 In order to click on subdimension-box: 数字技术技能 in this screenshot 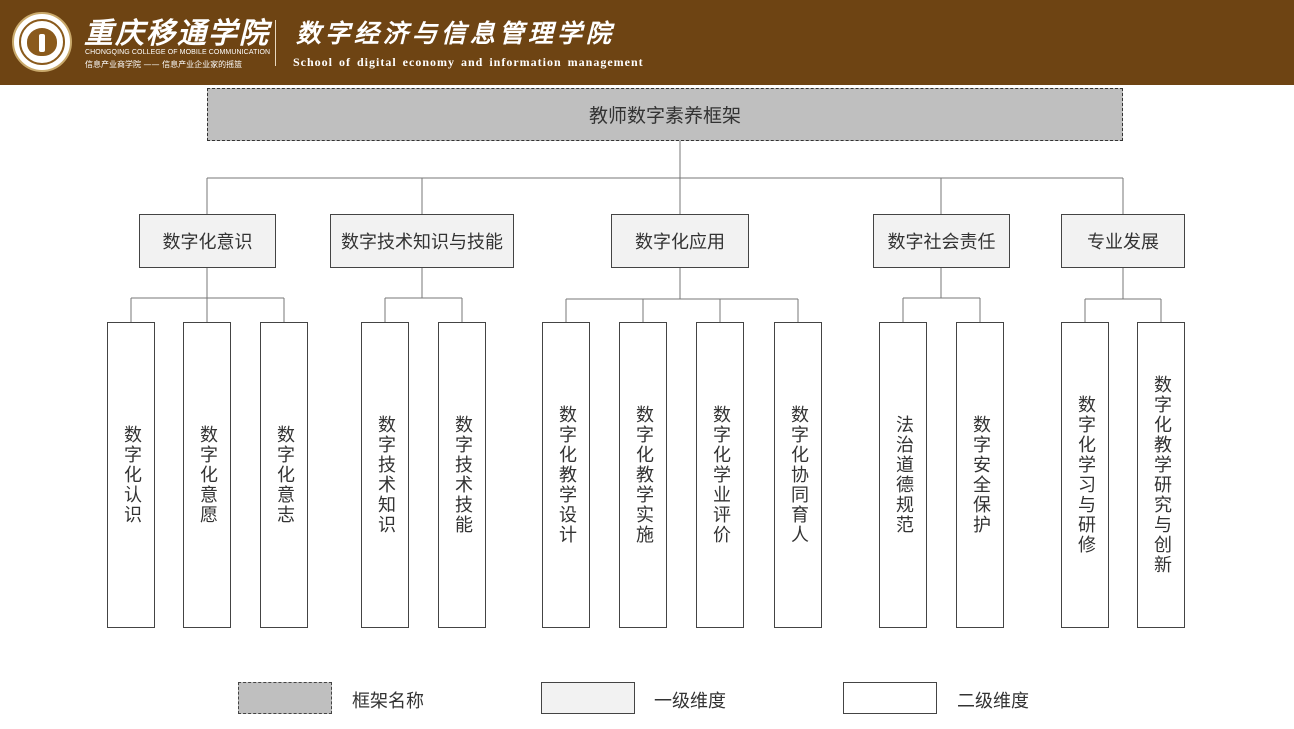, I will do `click(462, 475)`.